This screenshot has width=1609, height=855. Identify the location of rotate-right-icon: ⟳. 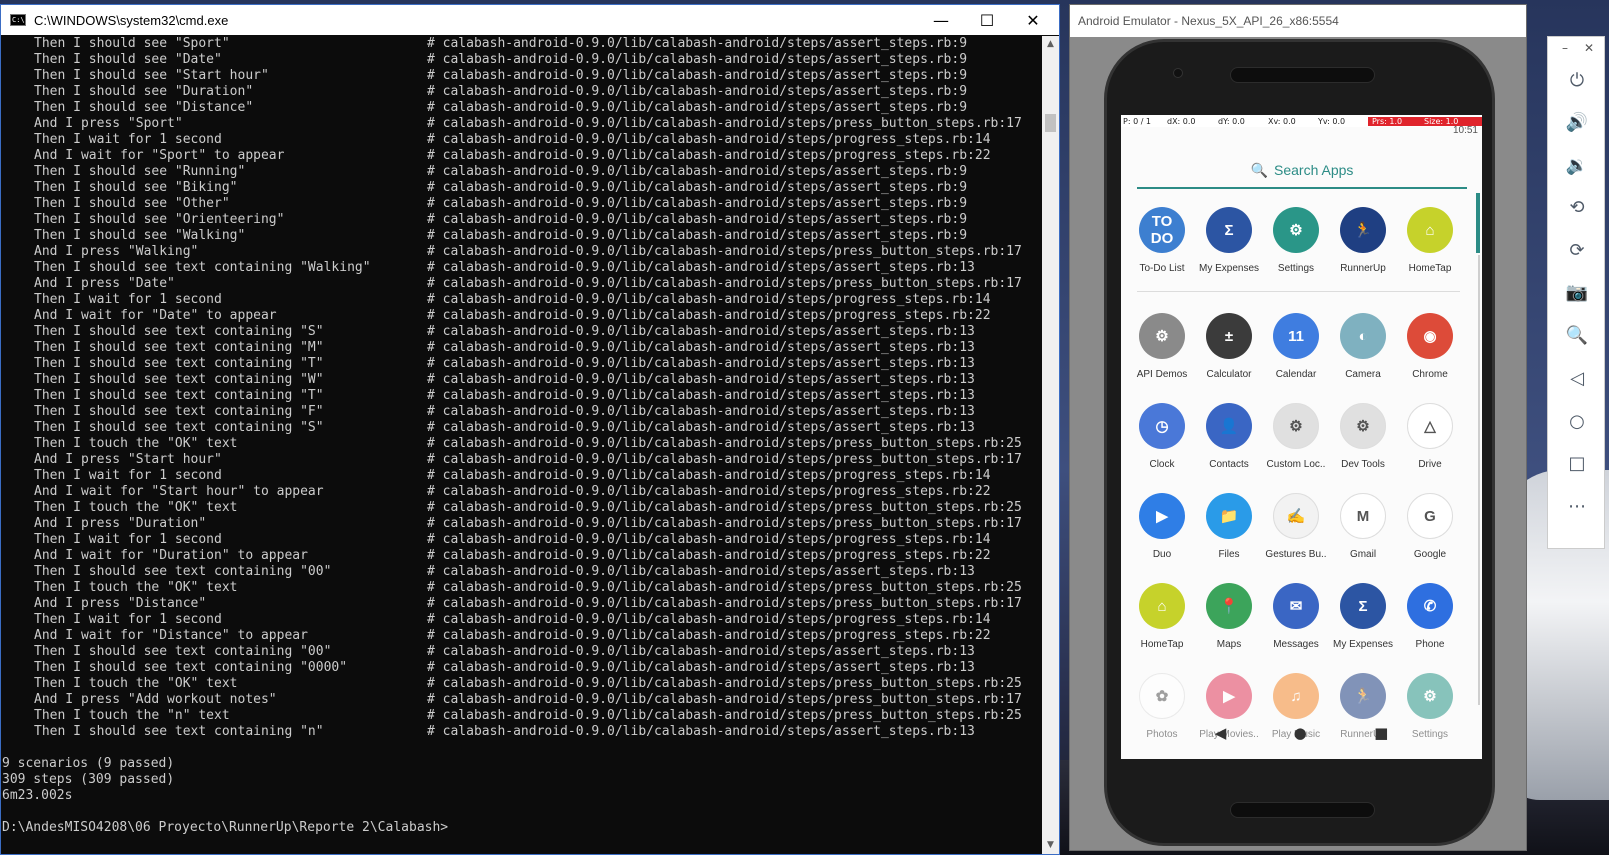
(1577, 250).